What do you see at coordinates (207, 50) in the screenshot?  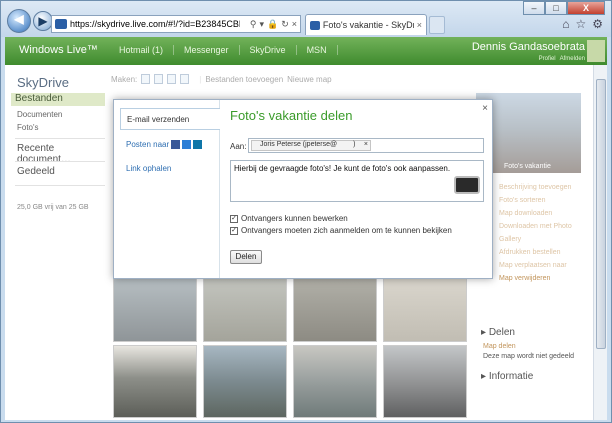 I see `nav-messenger: Messenger` at bounding box center [207, 50].